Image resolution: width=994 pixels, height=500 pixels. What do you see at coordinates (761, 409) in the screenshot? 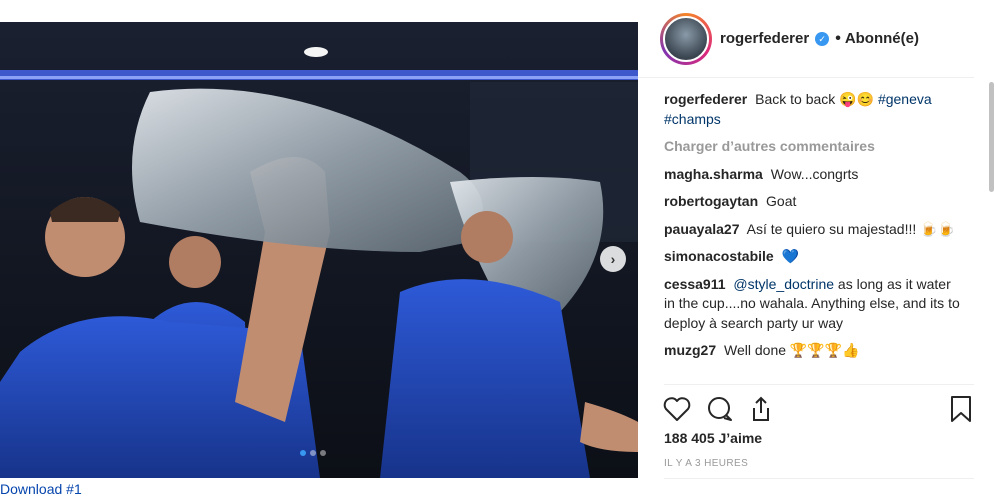
I see `share-icon` at bounding box center [761, 409].